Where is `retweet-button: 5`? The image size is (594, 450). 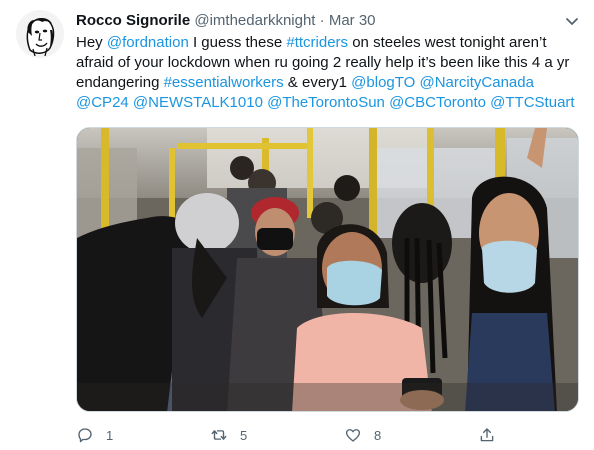 retweet-button: 5 is located at coordinates (228, 435).